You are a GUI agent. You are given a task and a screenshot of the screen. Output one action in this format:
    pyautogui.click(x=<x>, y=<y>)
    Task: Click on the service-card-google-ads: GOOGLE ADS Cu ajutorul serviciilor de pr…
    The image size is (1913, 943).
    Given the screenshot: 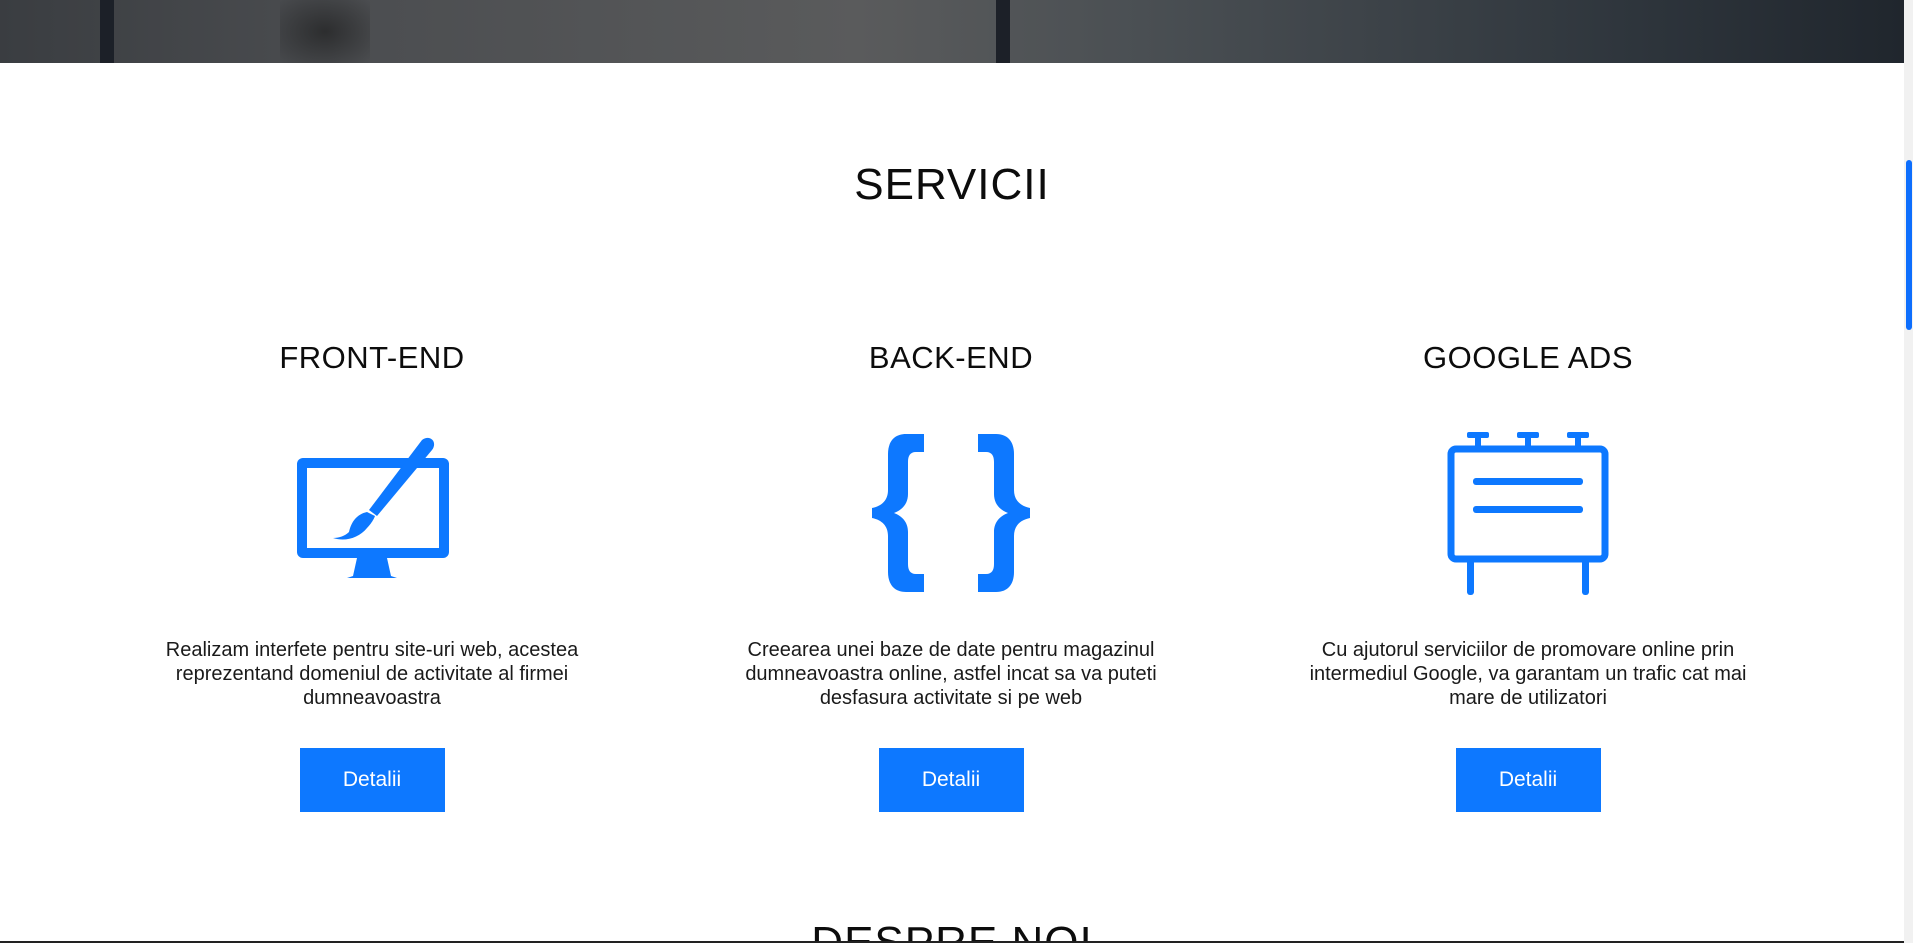 What is the action you would take?
    pyautogui.click(x=1528, y=574)
    